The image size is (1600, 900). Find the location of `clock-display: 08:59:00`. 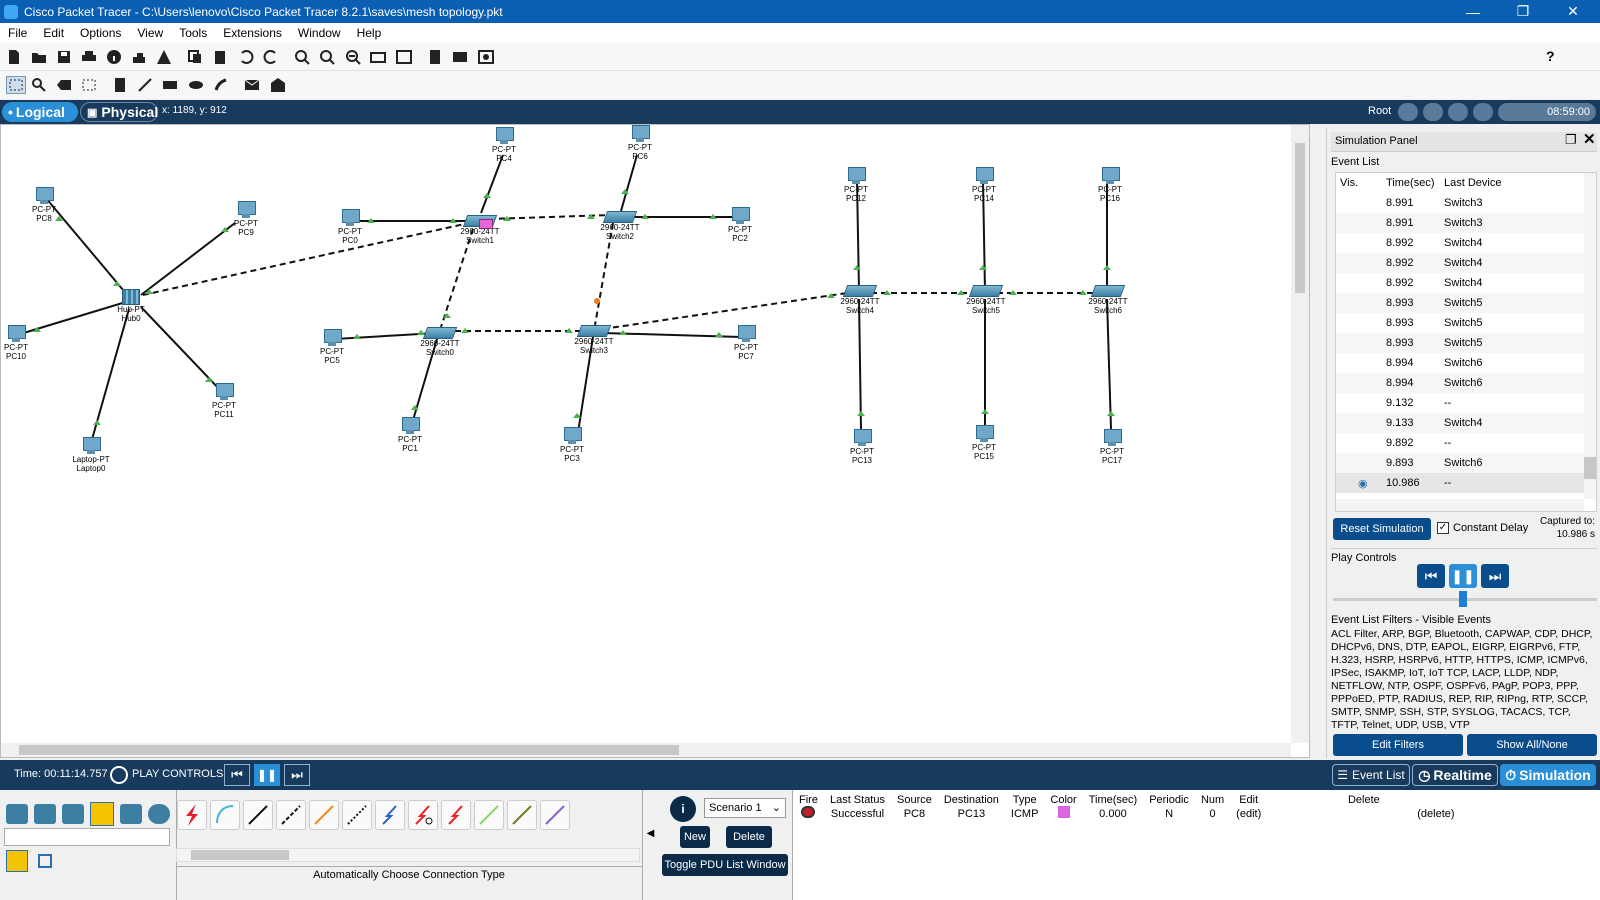

clock-display: 08:59:00 is located at coordinates (1547, 112).